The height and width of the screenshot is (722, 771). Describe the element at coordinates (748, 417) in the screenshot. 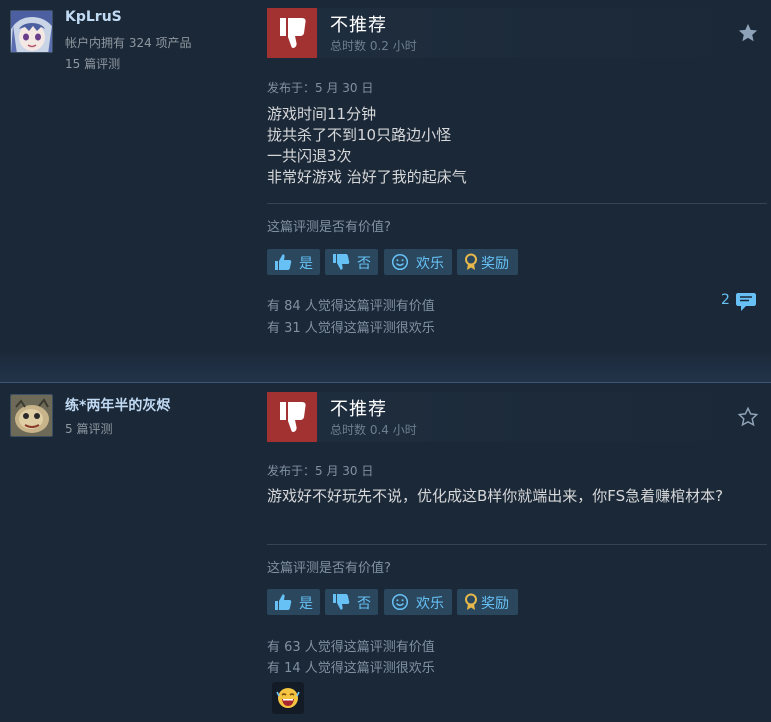

I see `star-outline-icon` at that location.